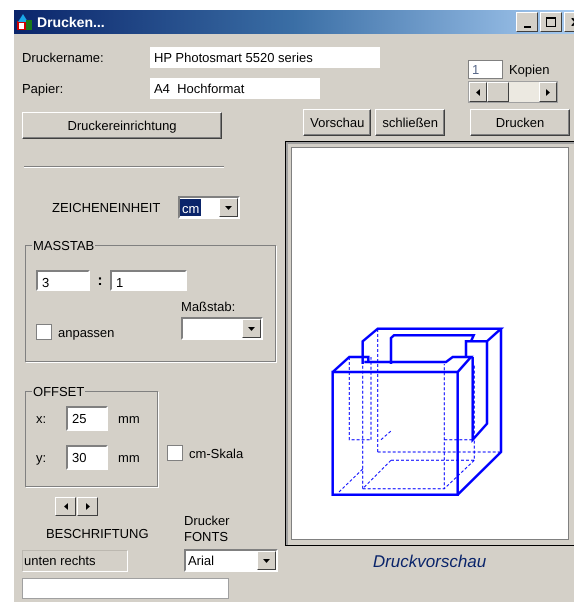 This screenshot has width=574, height=602. Describe the element at coordinates (86, 332) in the screenshot. I see `checkbox-label: anpassen` at that location.